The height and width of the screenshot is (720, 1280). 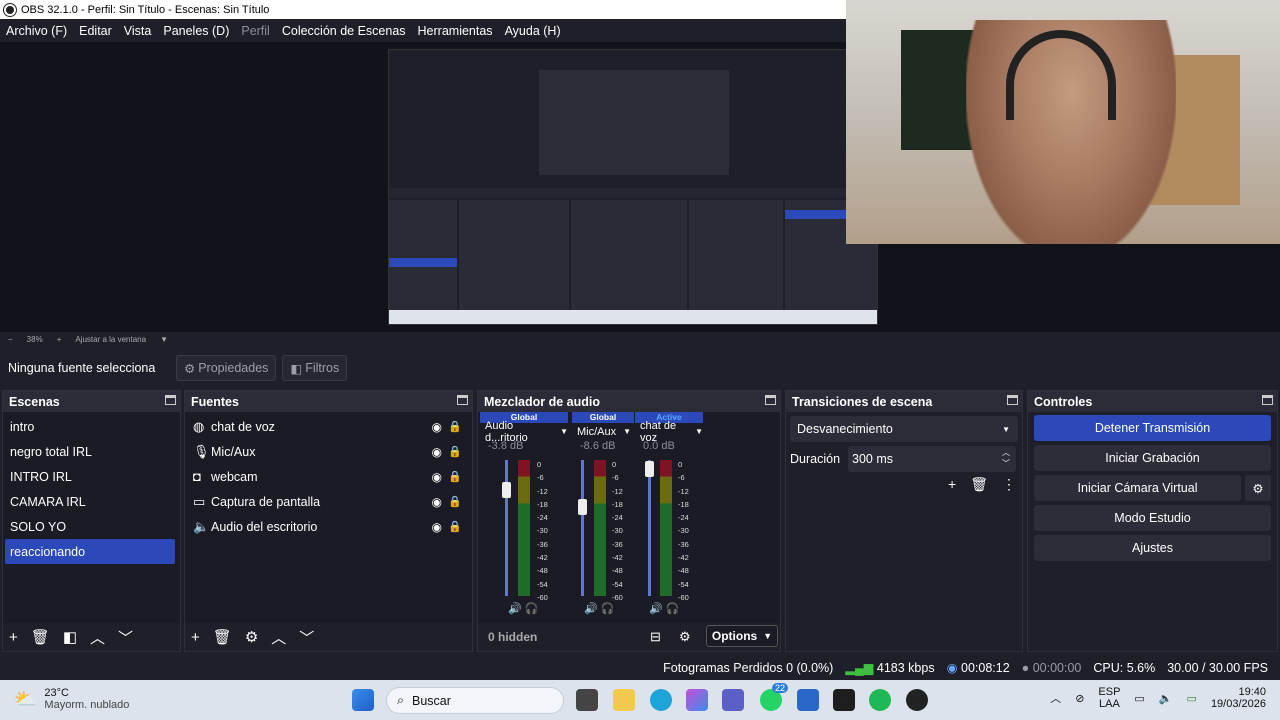 What do you see at coordinates (59, 339) in the screenshot?
I see `zoom-in-button: +` at bounding box center [59, 339].